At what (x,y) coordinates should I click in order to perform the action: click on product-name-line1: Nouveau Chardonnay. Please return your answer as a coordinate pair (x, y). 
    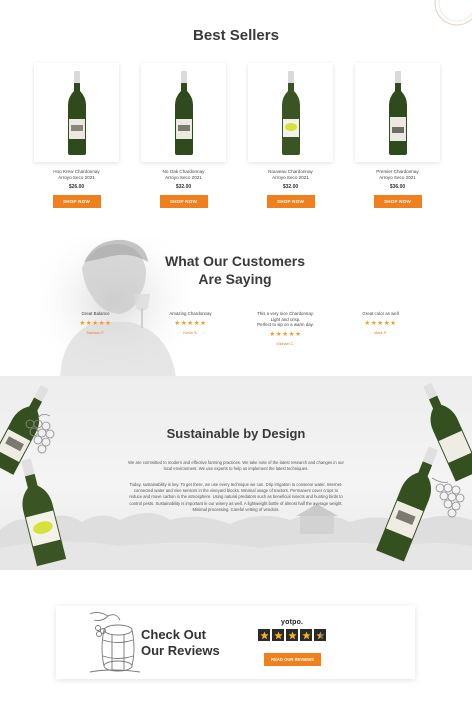
    Looking at the image, I should click on (290, 171).